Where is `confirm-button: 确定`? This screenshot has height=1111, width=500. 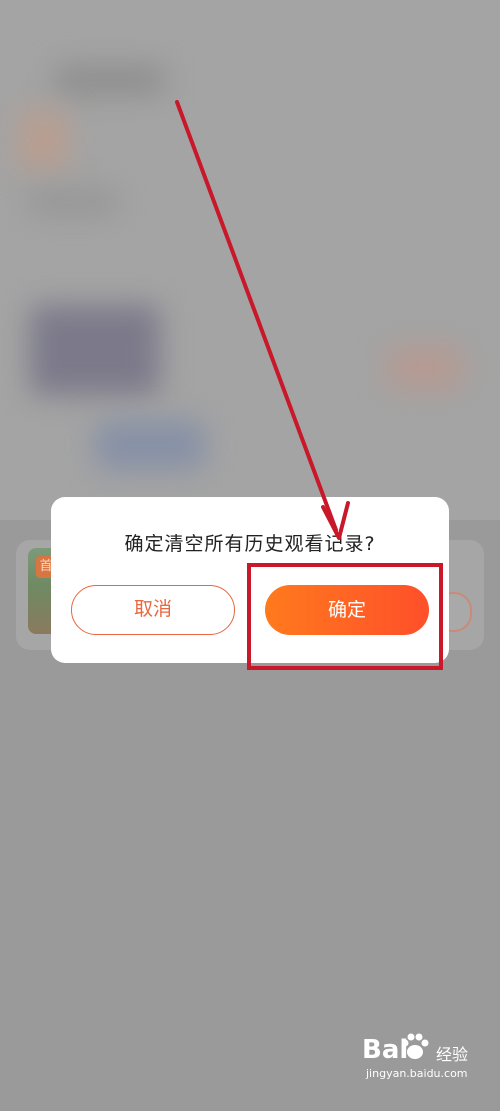 confirm-button: 确定 is located at coordinates (347, 610).